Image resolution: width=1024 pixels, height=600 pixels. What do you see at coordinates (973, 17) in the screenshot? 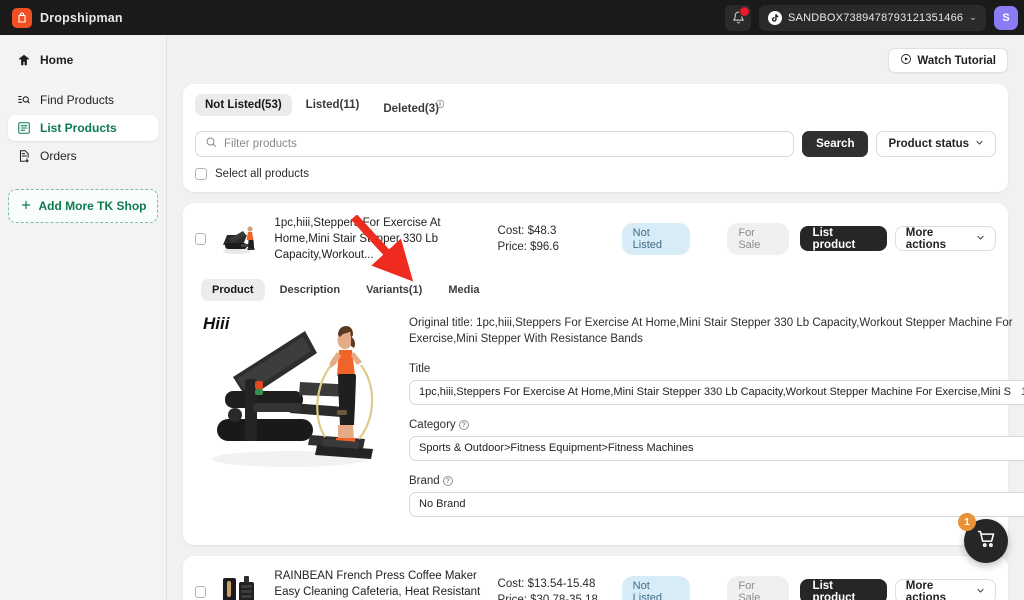
I see `chevron-down-icon: ⌄` at bounding box center [973, 17].